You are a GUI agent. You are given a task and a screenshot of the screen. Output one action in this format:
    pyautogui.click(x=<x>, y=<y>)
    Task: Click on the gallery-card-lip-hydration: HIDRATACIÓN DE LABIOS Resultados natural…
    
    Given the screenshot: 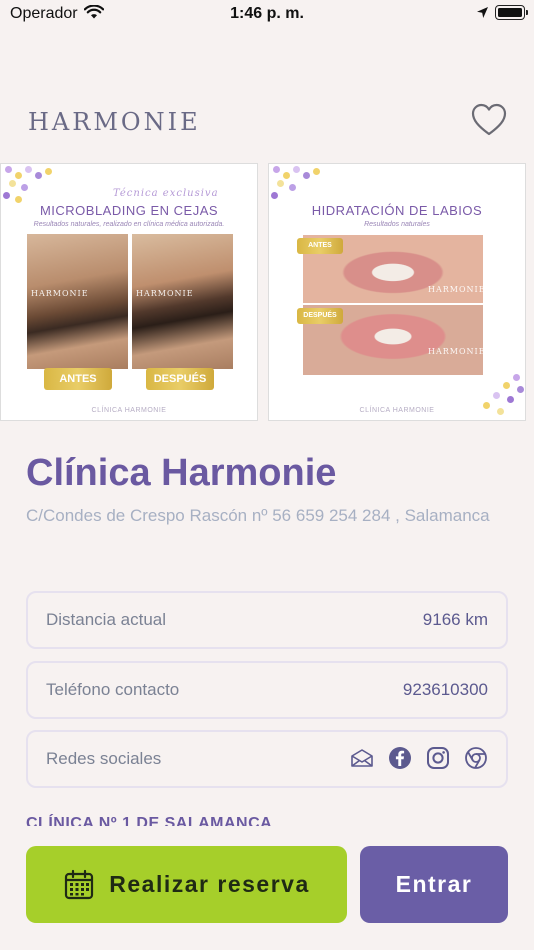 What is the action you would take?
    pyautogui.click(x=397, y=292)
    